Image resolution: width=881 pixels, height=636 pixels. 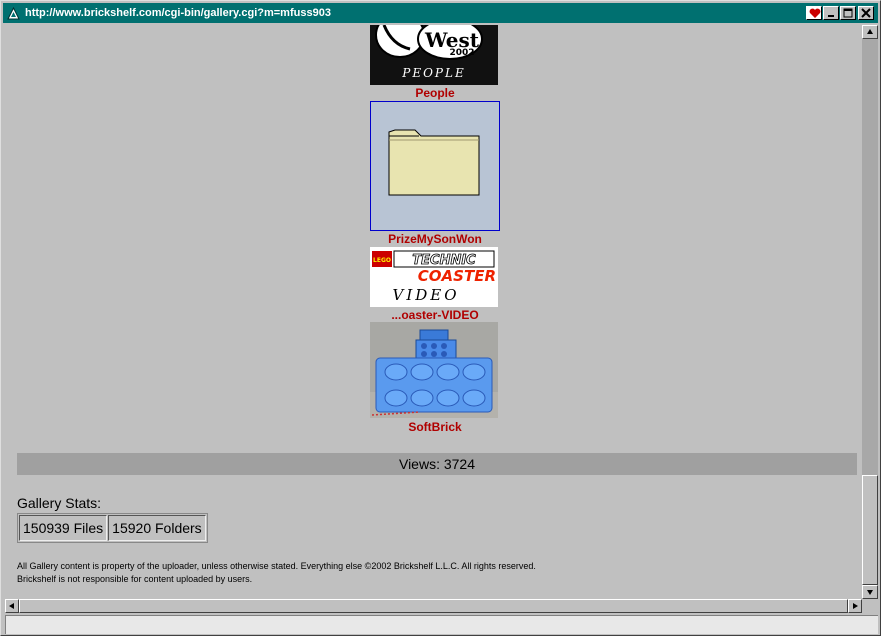 I want to click on gallery-label-prize: PrizeMySonWon, so click(x=435, y=239).